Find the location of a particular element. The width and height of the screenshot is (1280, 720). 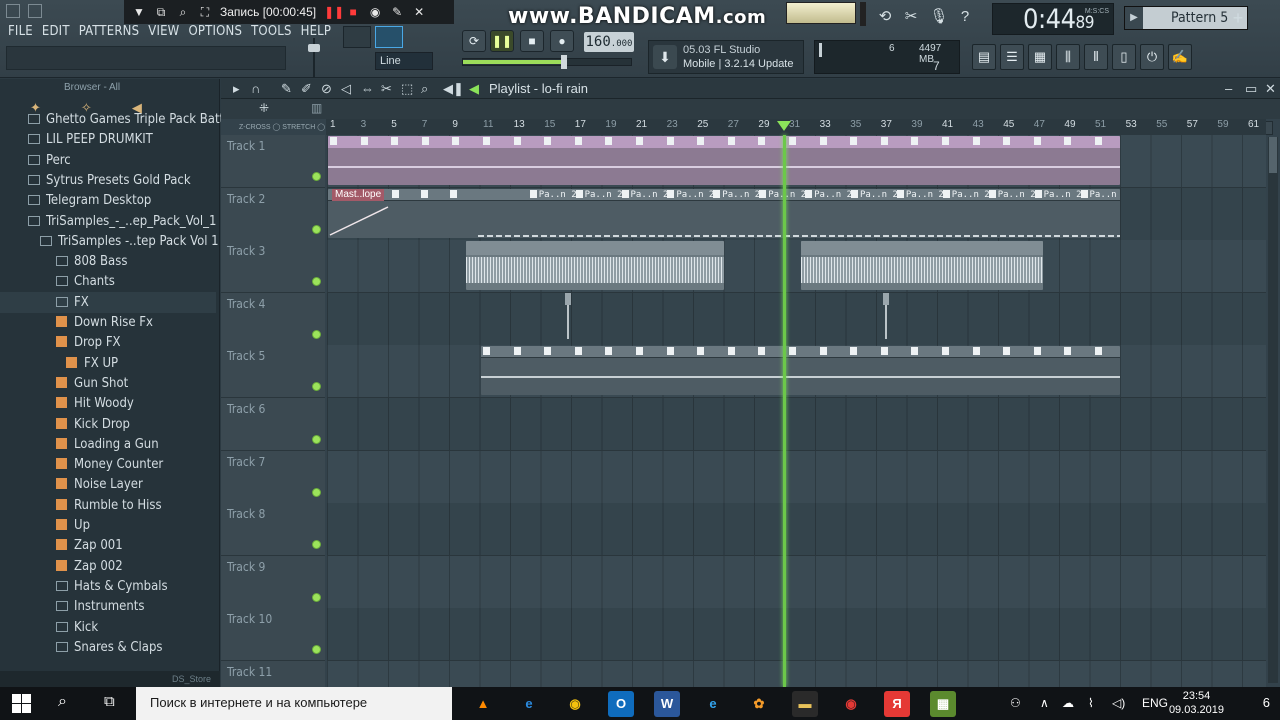

browser-item: FX is located at coordinates (108, 302).